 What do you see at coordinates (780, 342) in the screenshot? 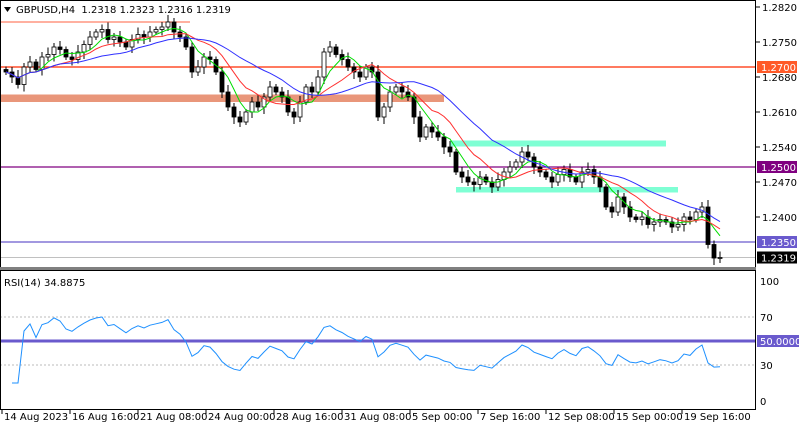
I see `rsi-level-label: 50.0000` at bounding box center [780, 342].